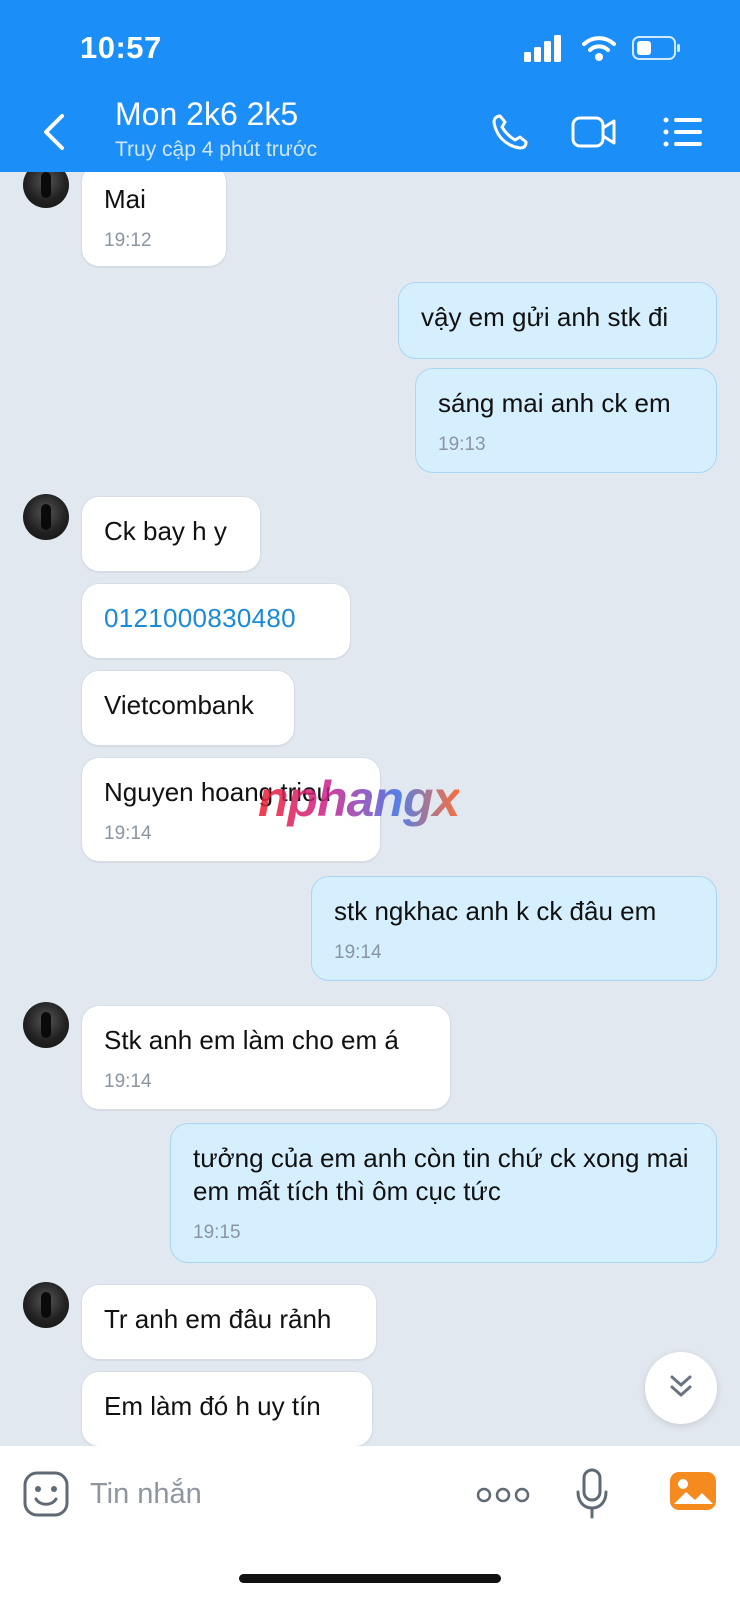 The width and height of the screenshot is (740, 1600). I want to click on message-time: 19:13, so click(462, 444).